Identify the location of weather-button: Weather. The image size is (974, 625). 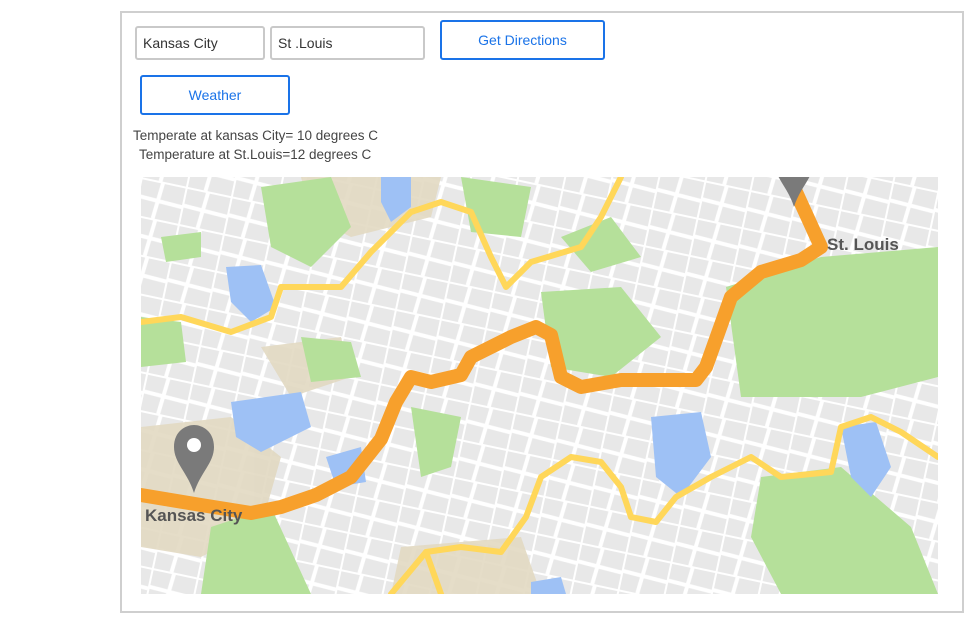
(215, 95).